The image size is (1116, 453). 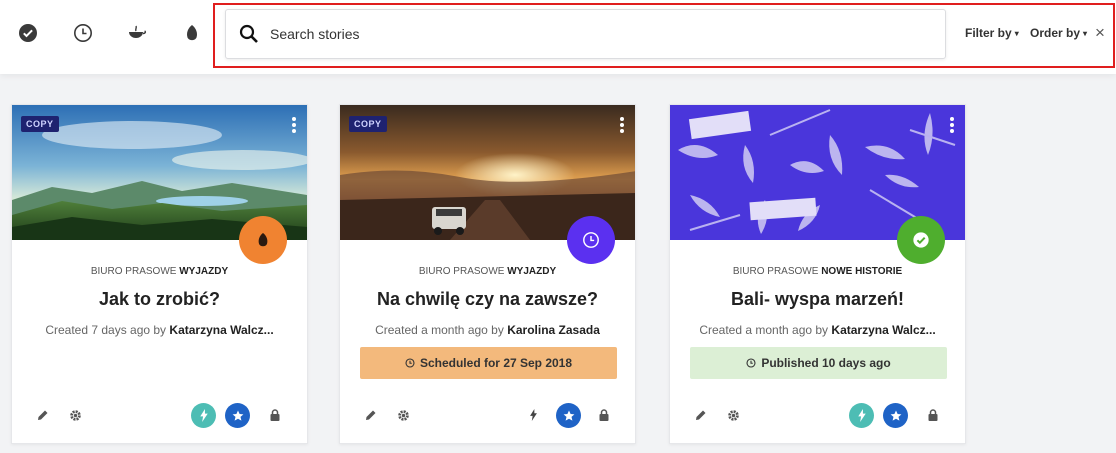 What do you see at coordinates (921, 240) in the screenshot?
I see `published-status-icon` at bounding box center [921, 240].